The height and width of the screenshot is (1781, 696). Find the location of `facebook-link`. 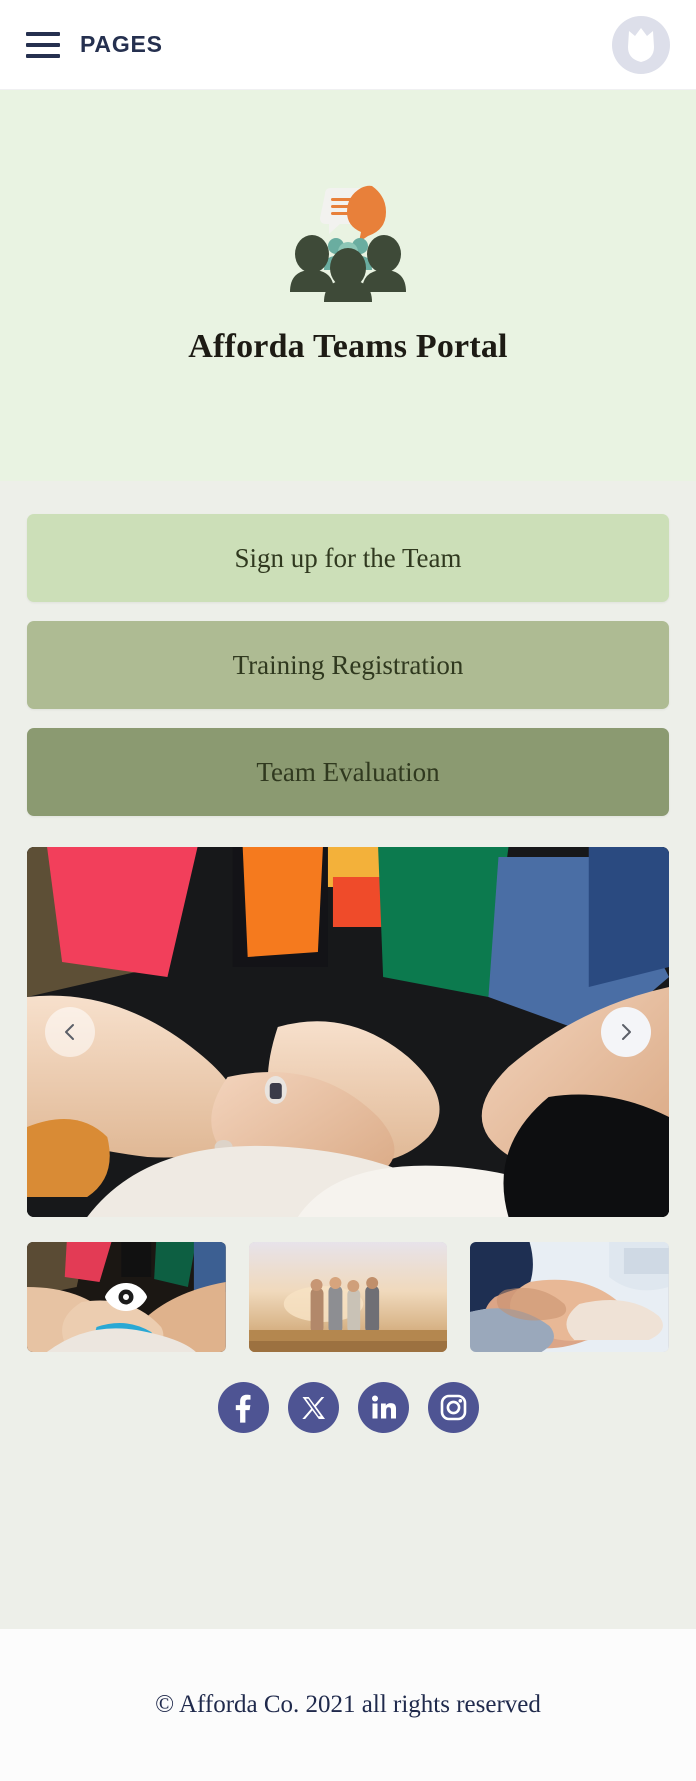

facebook-link is located at coordinates (243, 1407).